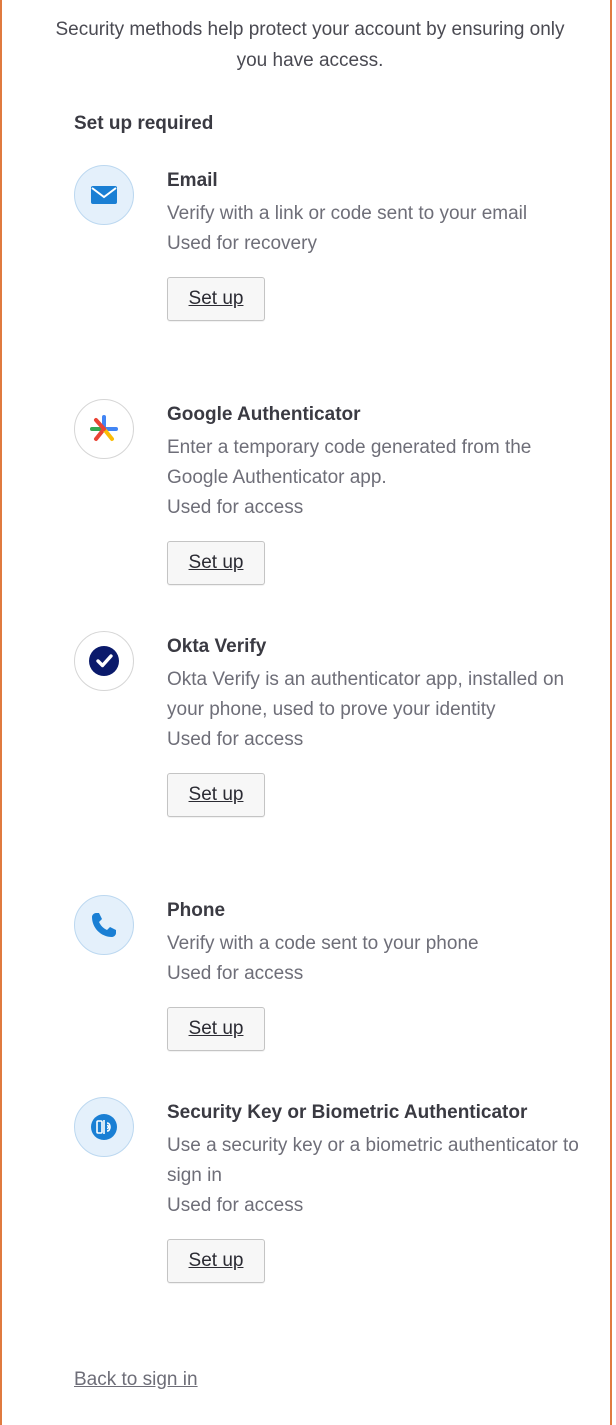 This screenshot has width=616, height=1425. Describe the element at coordinates (104, 925) in the screenshot. I see `phone-icon` at that location.